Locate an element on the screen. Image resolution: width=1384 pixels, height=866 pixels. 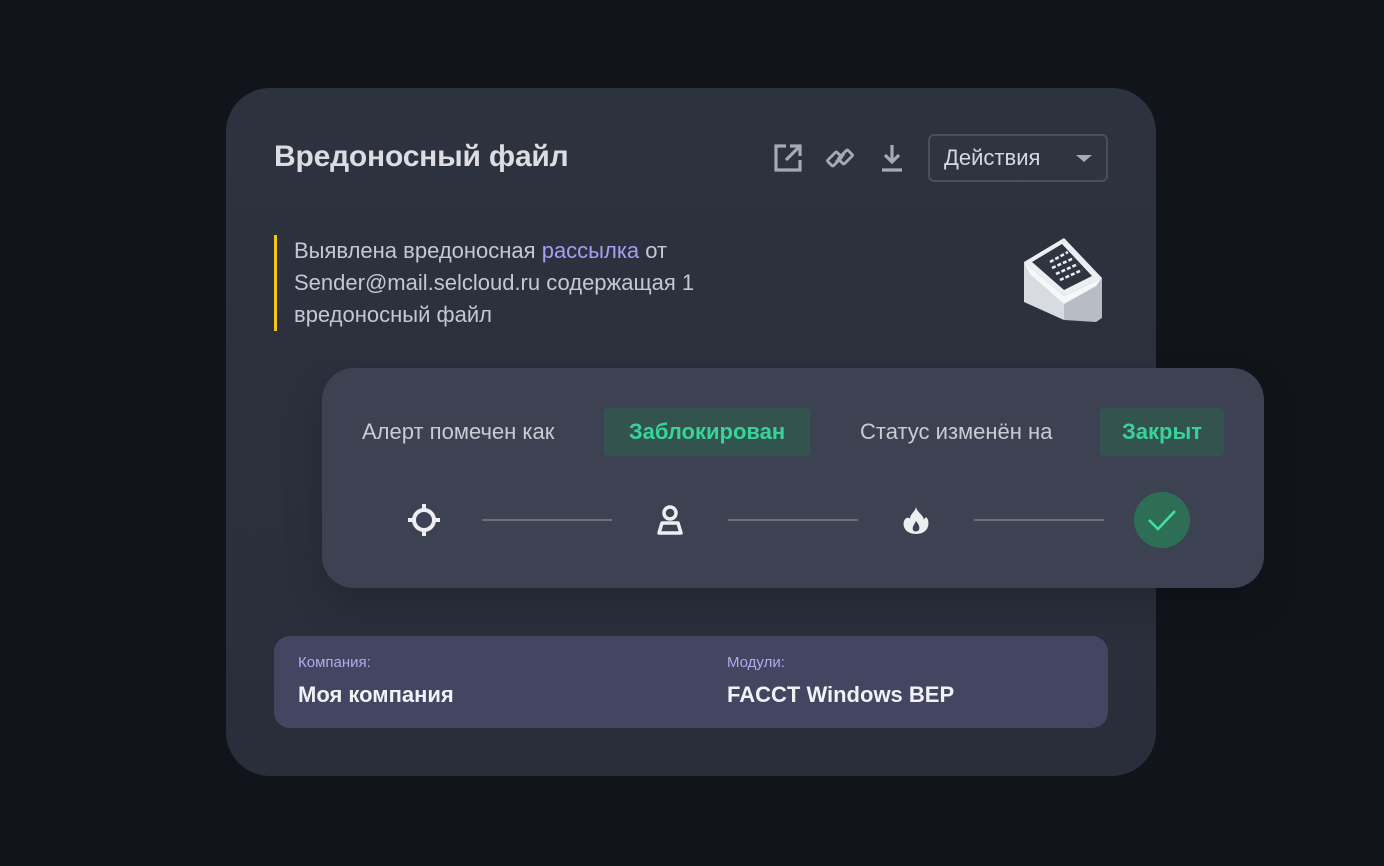
blocked-badge: Заблокирован is located at coordinates (707, 432).